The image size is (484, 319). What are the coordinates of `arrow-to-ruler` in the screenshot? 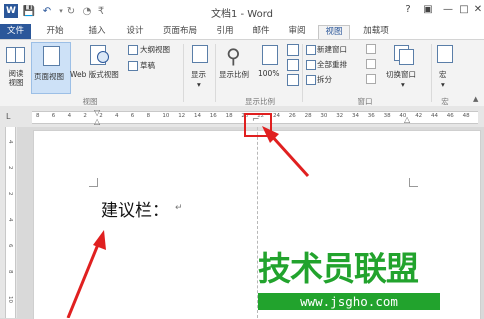 It's located at (289, 155).